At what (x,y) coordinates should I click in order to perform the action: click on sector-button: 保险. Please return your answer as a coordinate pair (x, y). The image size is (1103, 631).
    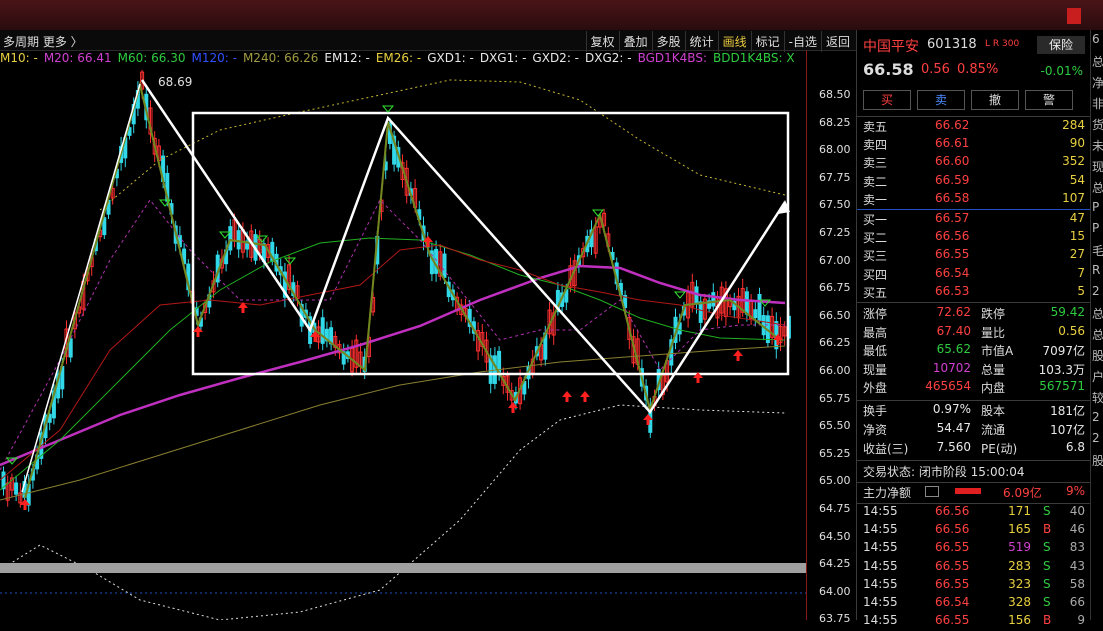
    Looking at the image, I should click on (1061, 45).